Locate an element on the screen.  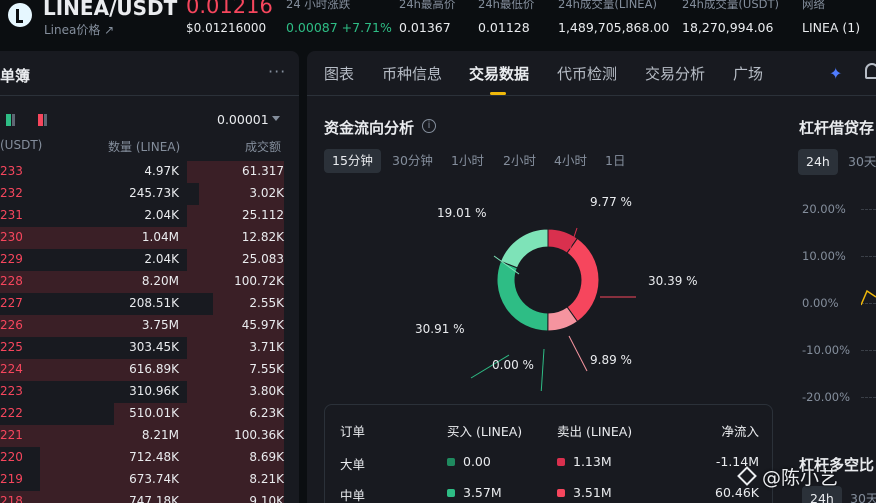
orderbook-price: 227 is located at coordinates (11, 303).